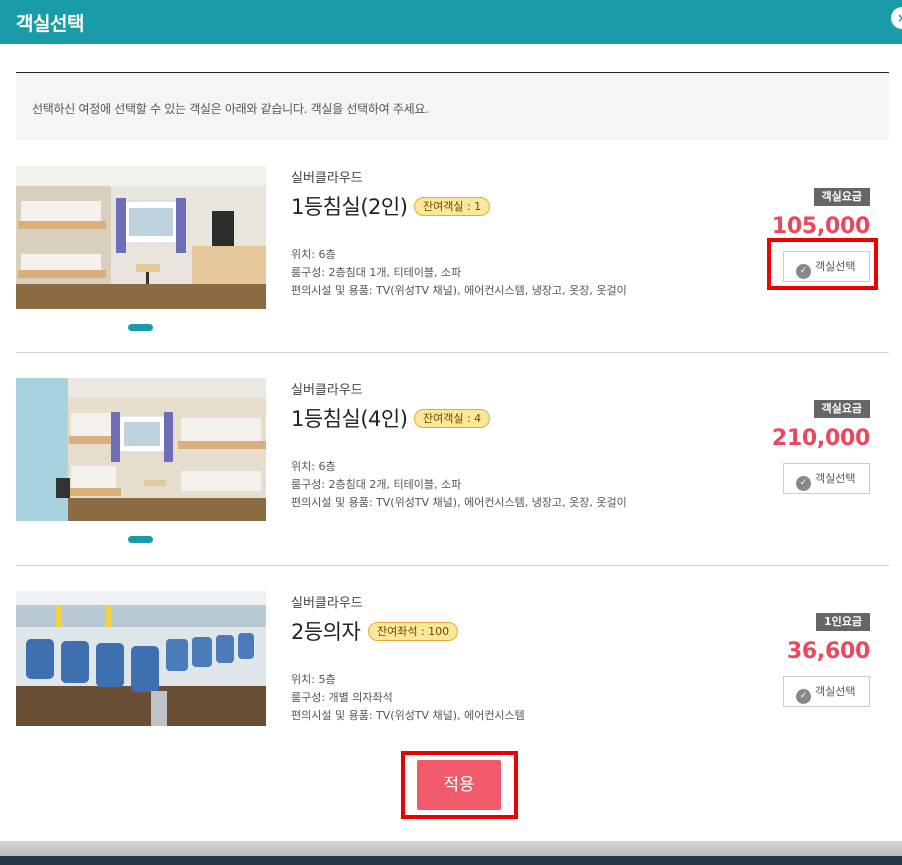 The width and height of the screenshot is (902, 865). What do you see at coordinates (413, 631) in the screenshot?
I see `remaining-badge: 잔여좌석 : 100` at bounding box center [413, 631].